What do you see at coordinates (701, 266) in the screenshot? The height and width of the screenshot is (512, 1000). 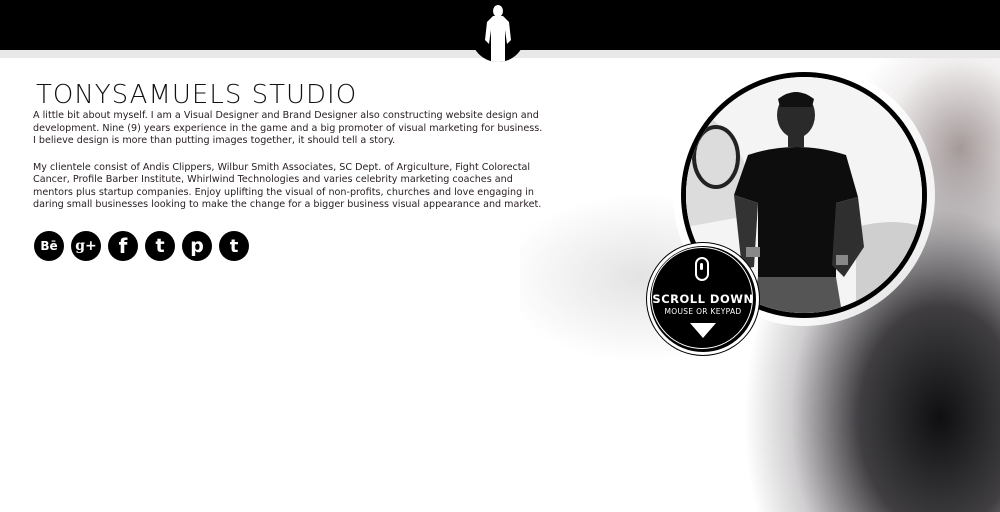 I see `mouse-wheel-icon` at bounding box center [701, 266].